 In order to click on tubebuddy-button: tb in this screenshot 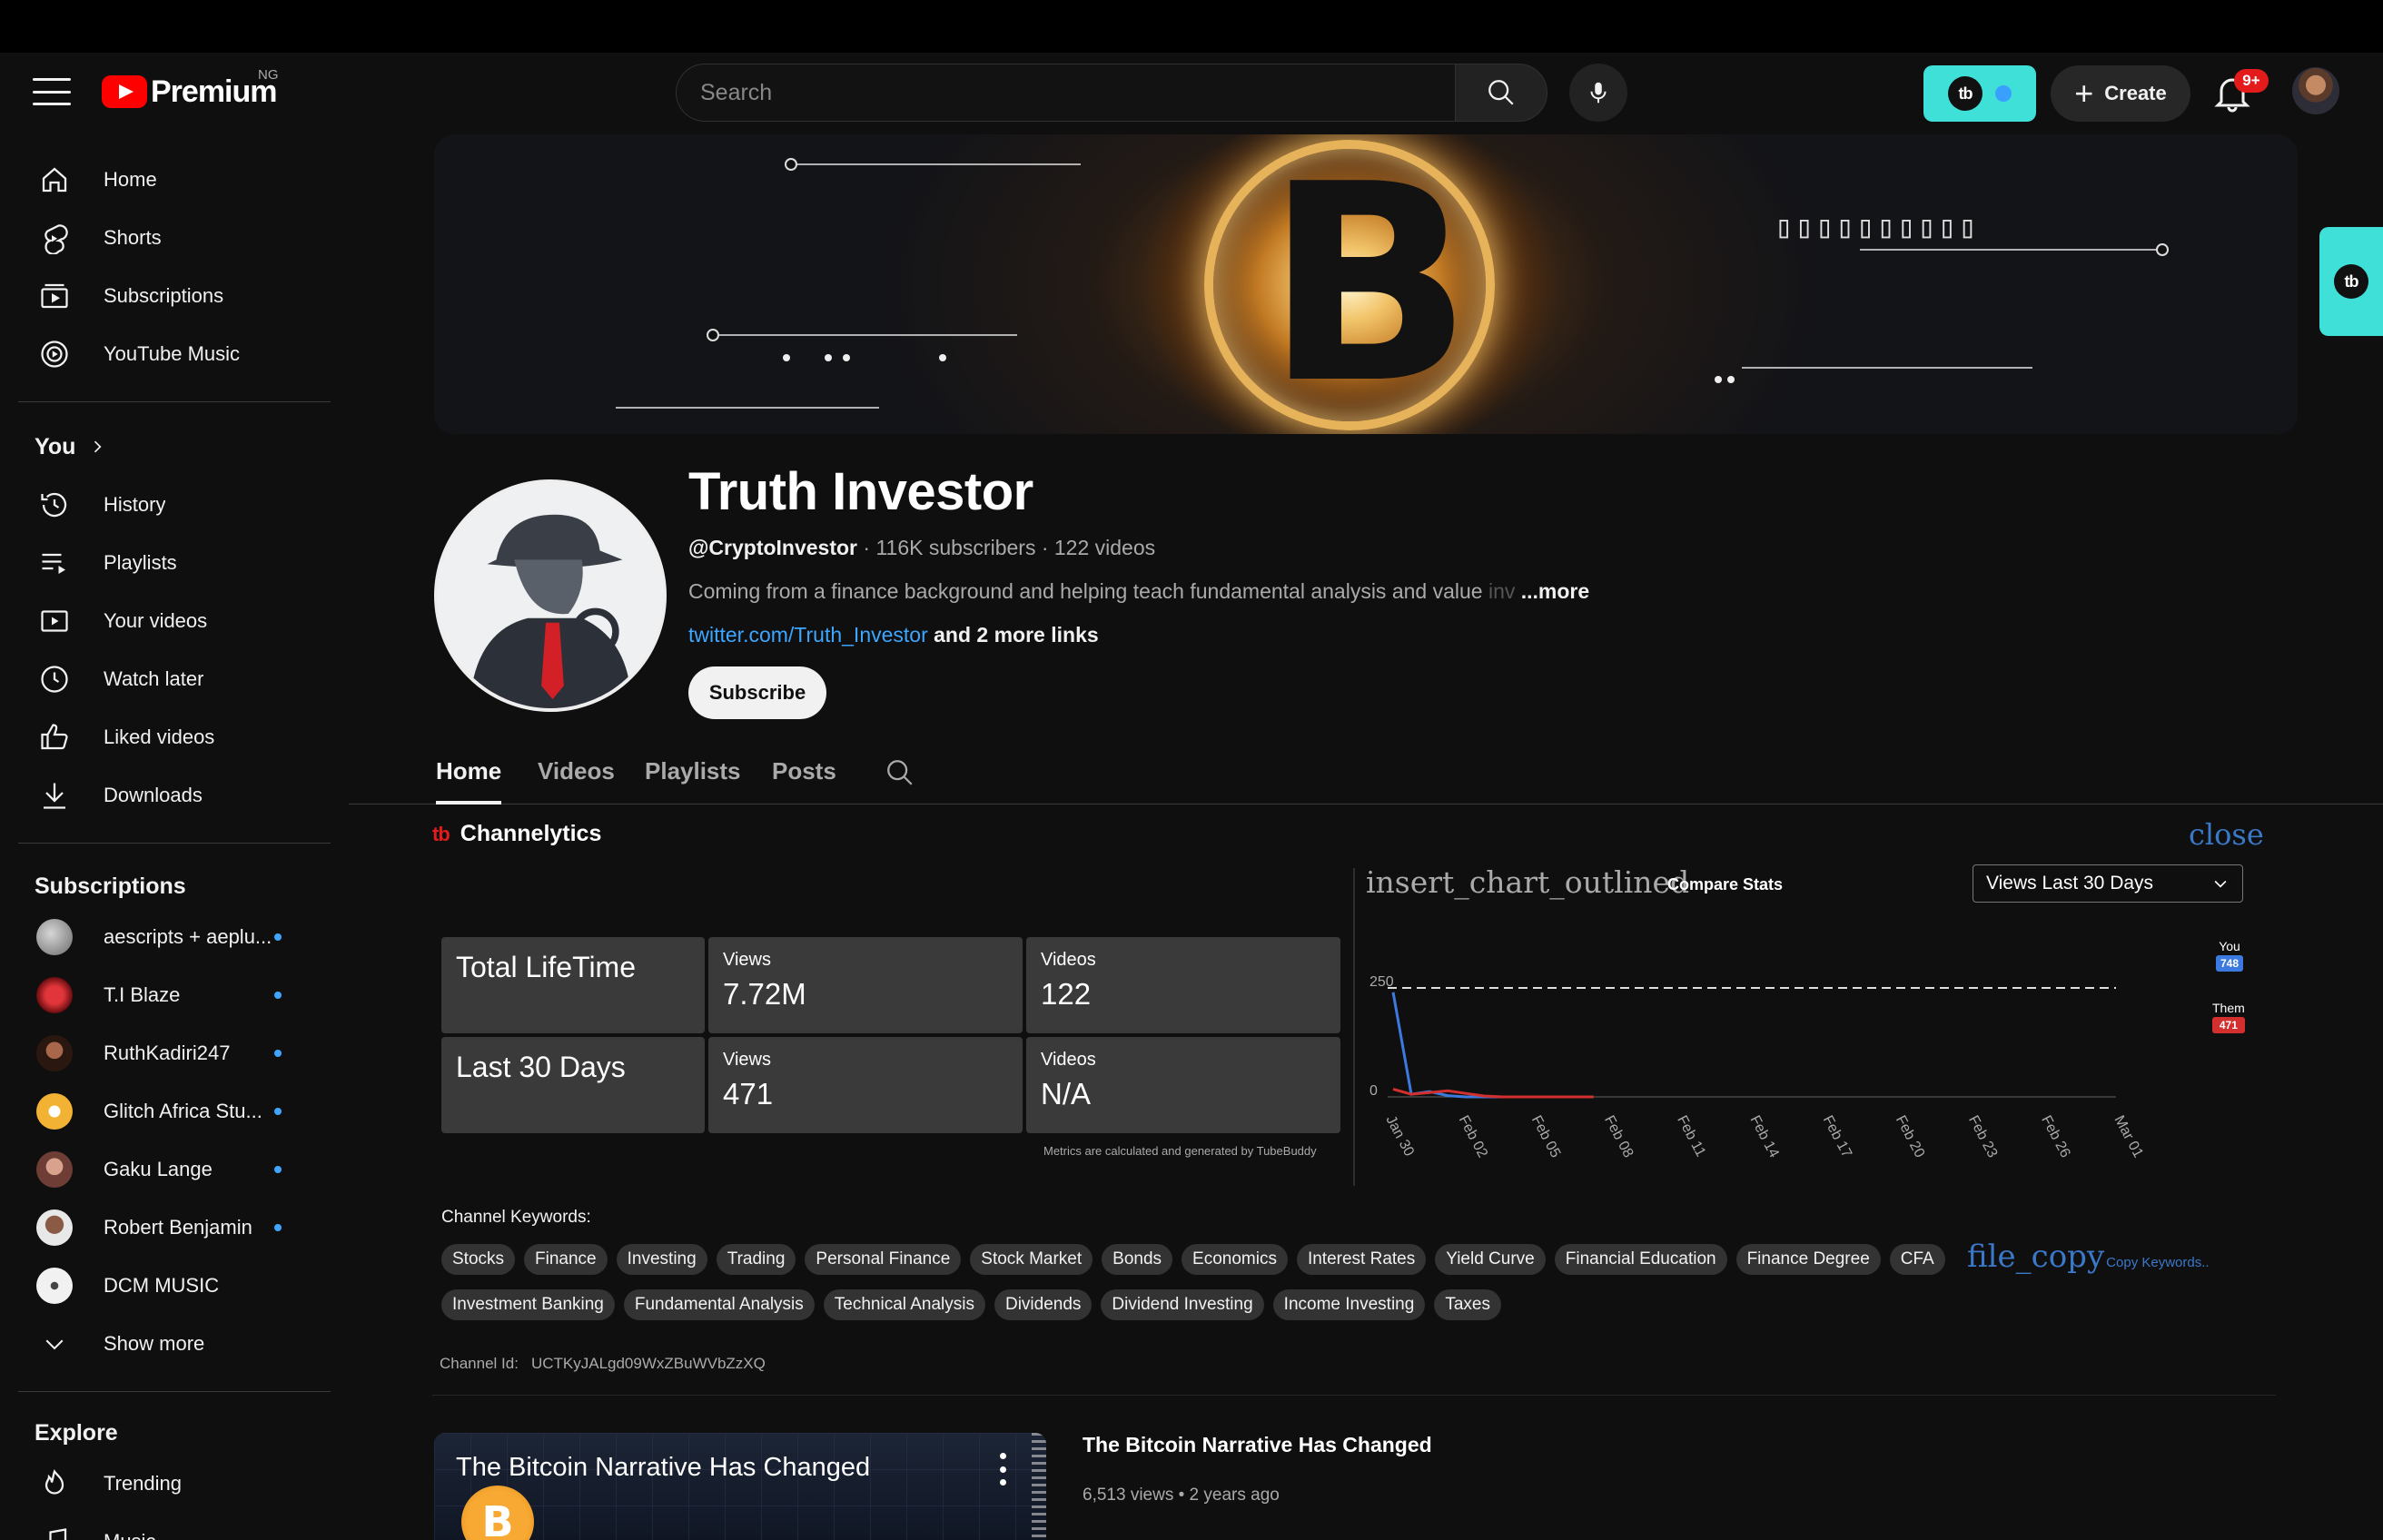, I will do `click(1979, 93)`.